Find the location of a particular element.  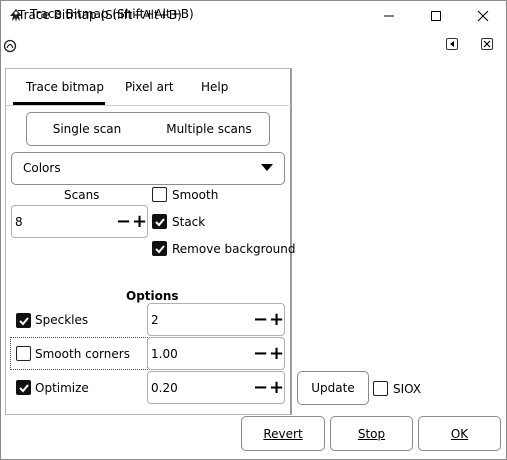

dock-collapse-button is located at coordinates (452, 44).